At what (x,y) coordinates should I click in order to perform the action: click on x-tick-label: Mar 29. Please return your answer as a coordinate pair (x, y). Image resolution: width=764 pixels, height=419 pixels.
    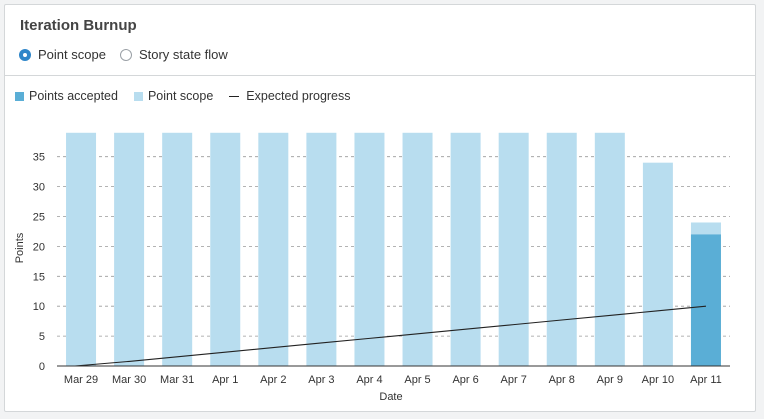
    Looking at the image, I should click on (81, 380).